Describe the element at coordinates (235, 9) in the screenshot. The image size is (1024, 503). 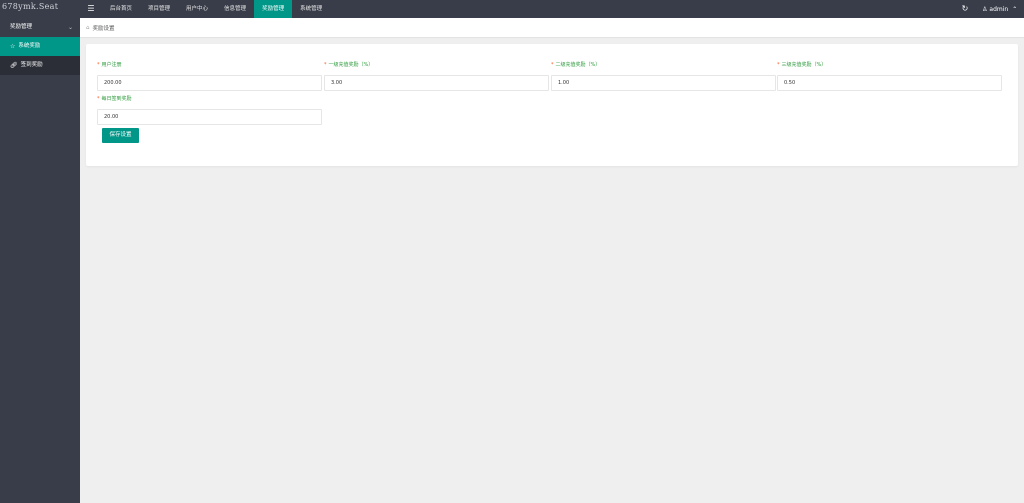
I see `nav-item-info: 信息管理` at that location.